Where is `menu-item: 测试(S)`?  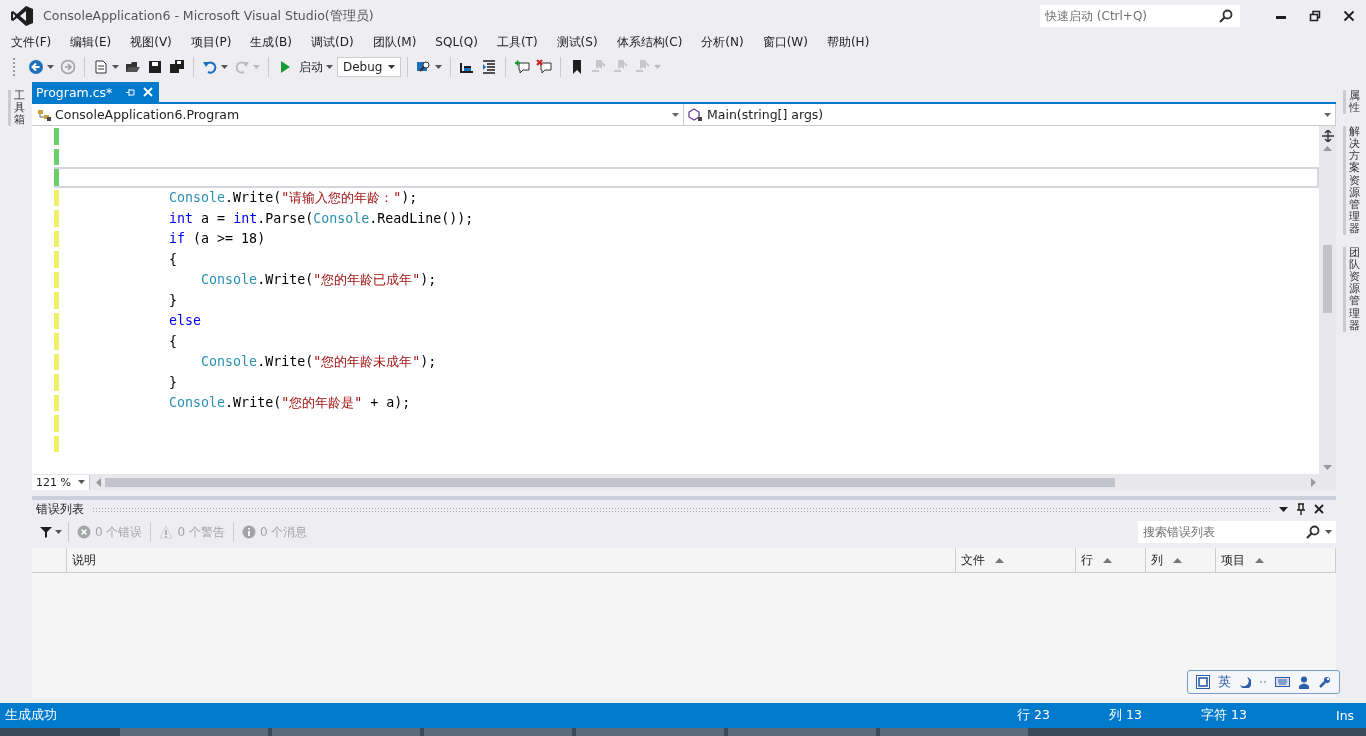 menu-item: 测试(S) is located at coordinates (577, 42).